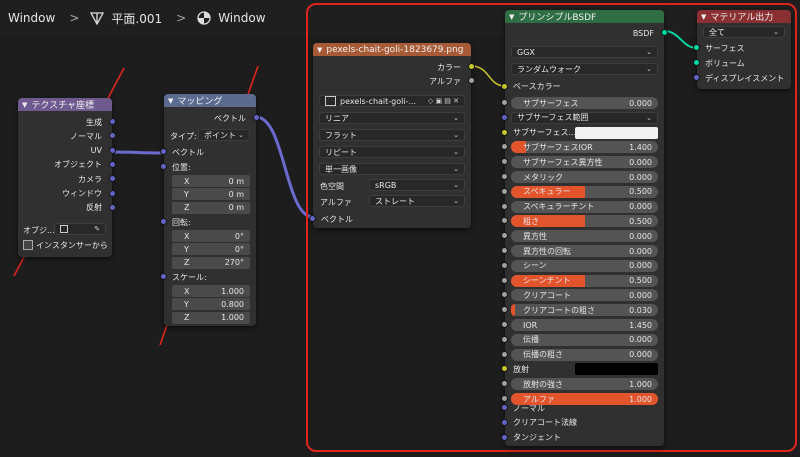  Describe the element at coordinates (163, 221) in the screenshot. I see `mapping-rot-socket` at that location.